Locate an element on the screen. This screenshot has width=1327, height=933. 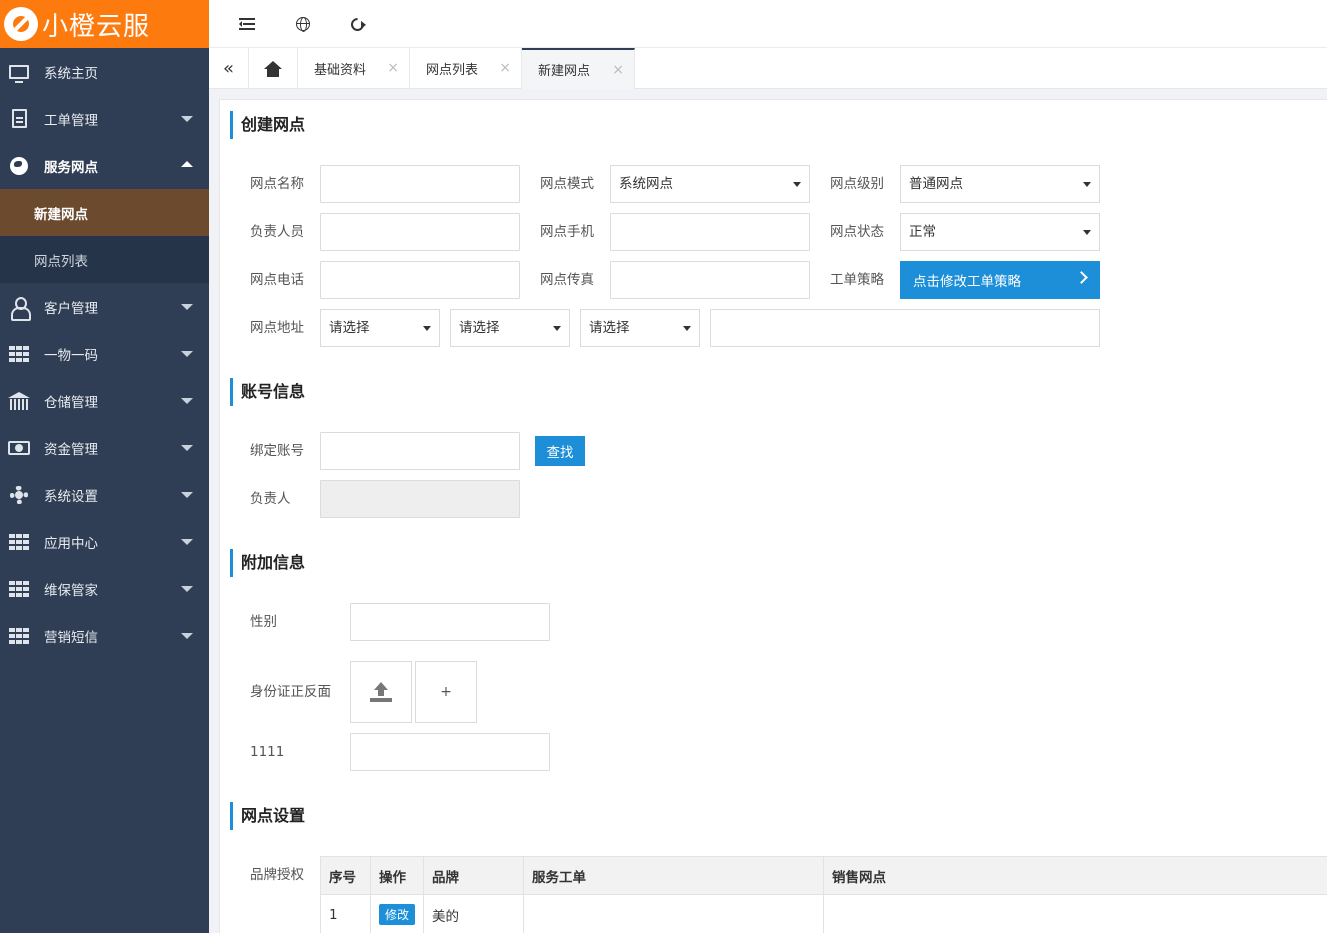
section-title-account: 账号信息 is located at coordinates (267, 392).